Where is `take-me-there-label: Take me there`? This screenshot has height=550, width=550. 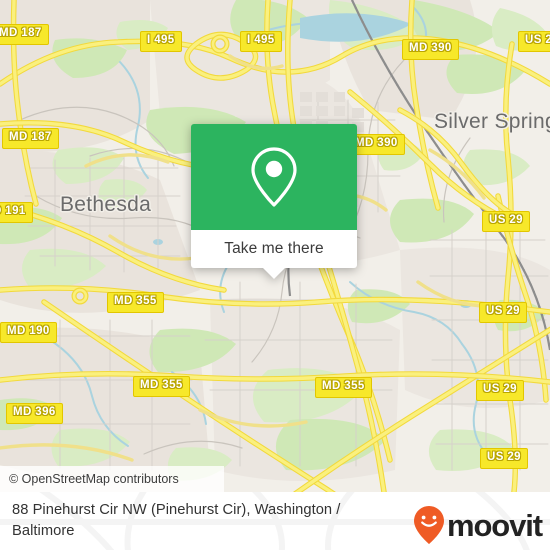
take-me-there-label: Take me there is located at coordinates (274, 248).